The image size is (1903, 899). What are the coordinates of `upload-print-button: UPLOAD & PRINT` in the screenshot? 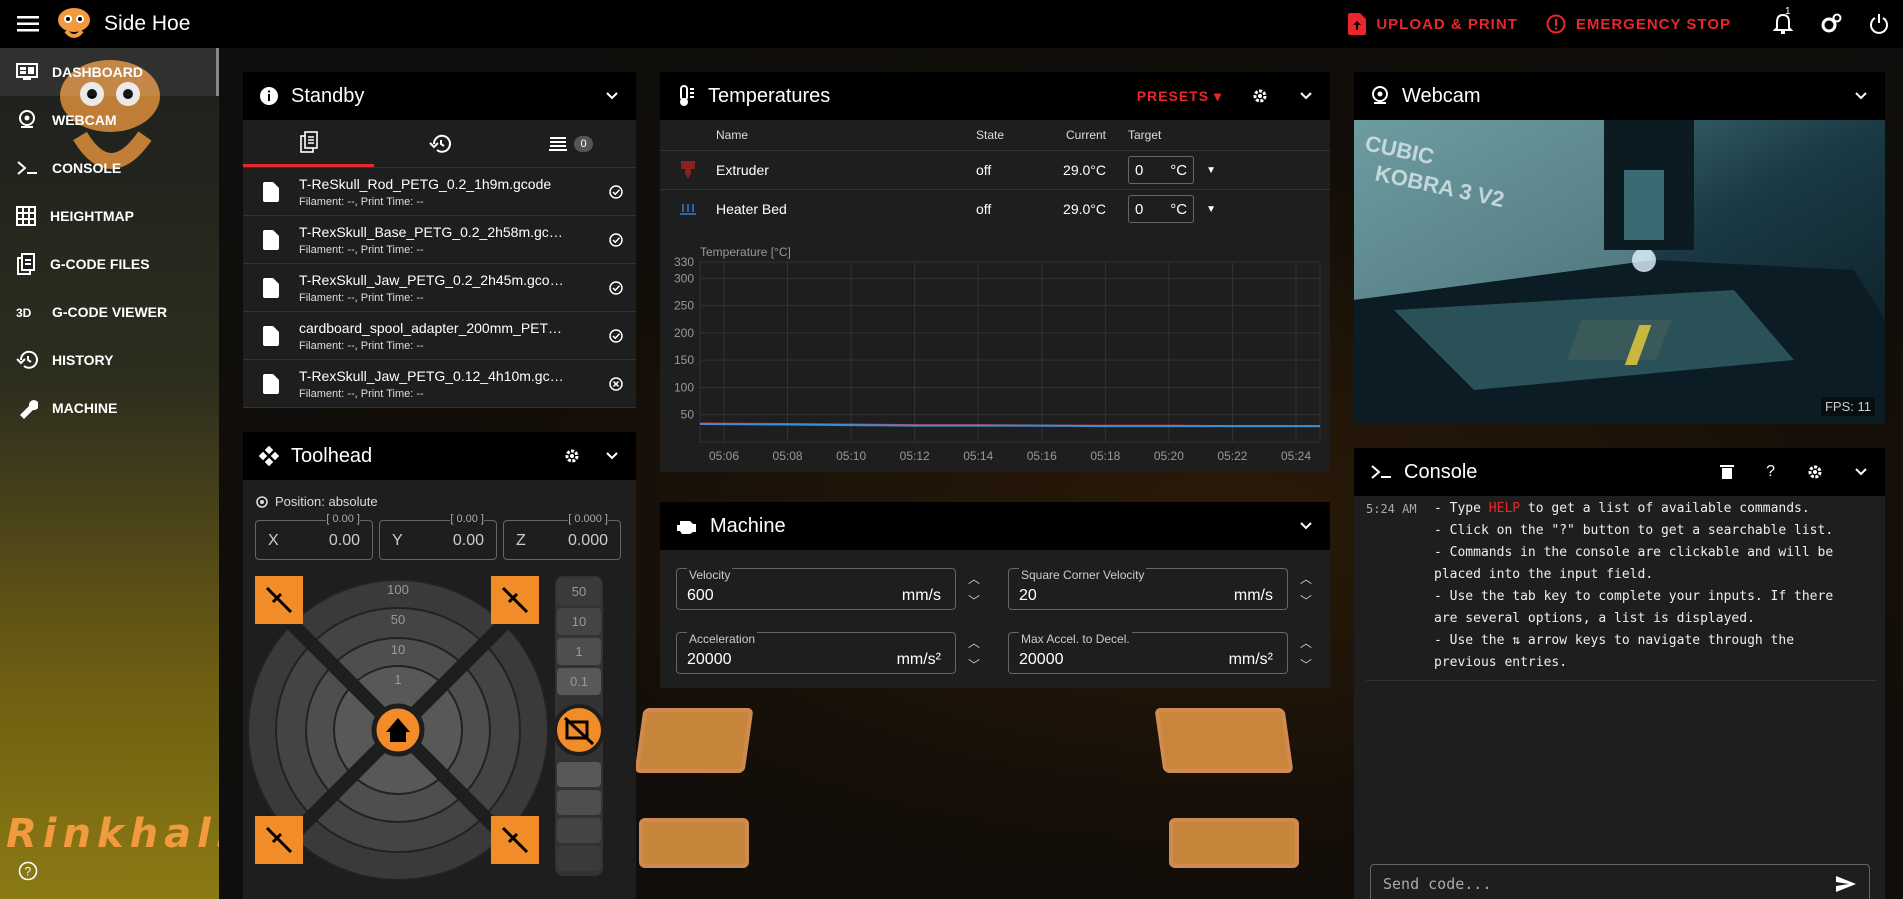 It's located at (1433, 24).